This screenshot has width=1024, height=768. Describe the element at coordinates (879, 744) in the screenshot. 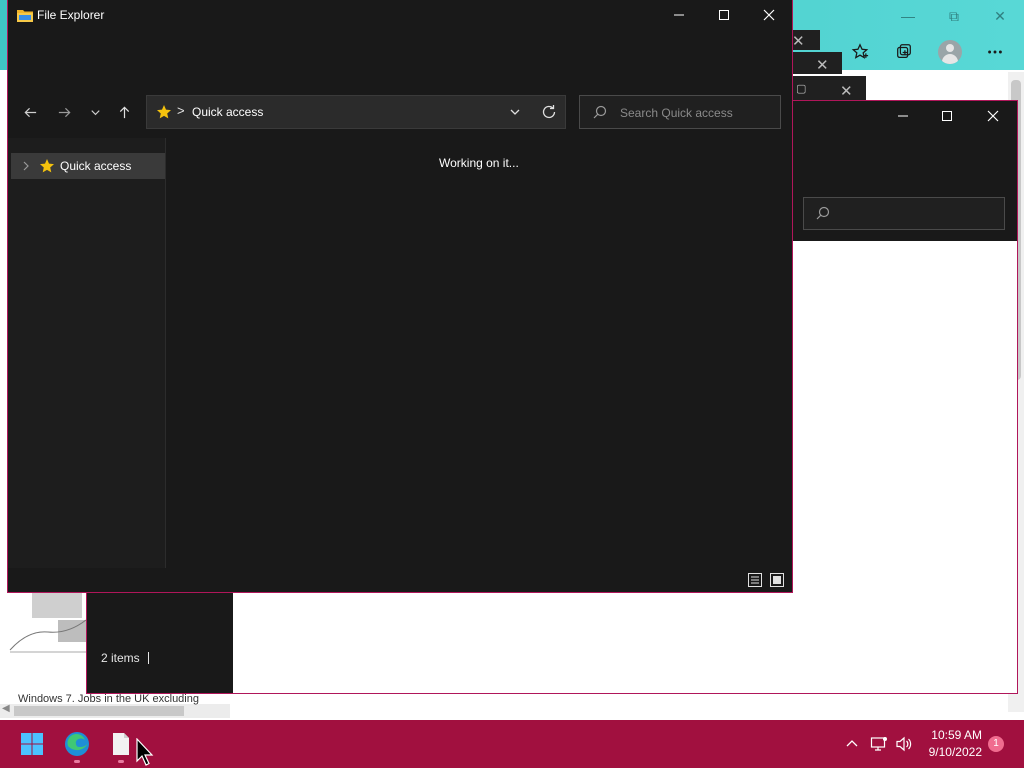

I see `network-icon` at that location.